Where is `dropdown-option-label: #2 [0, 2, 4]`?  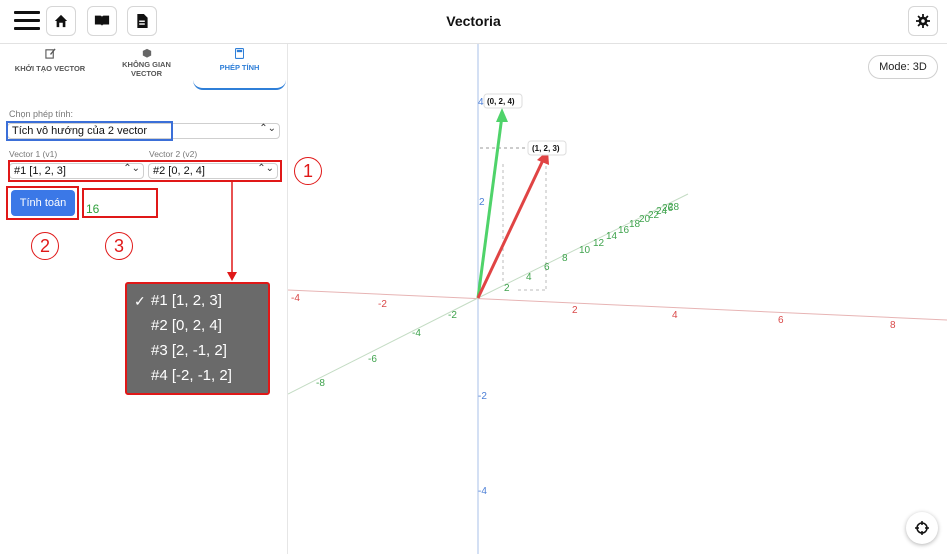
dropdown-option-label: #2 [0, 2, 4] is located at coordinates (186, 325).